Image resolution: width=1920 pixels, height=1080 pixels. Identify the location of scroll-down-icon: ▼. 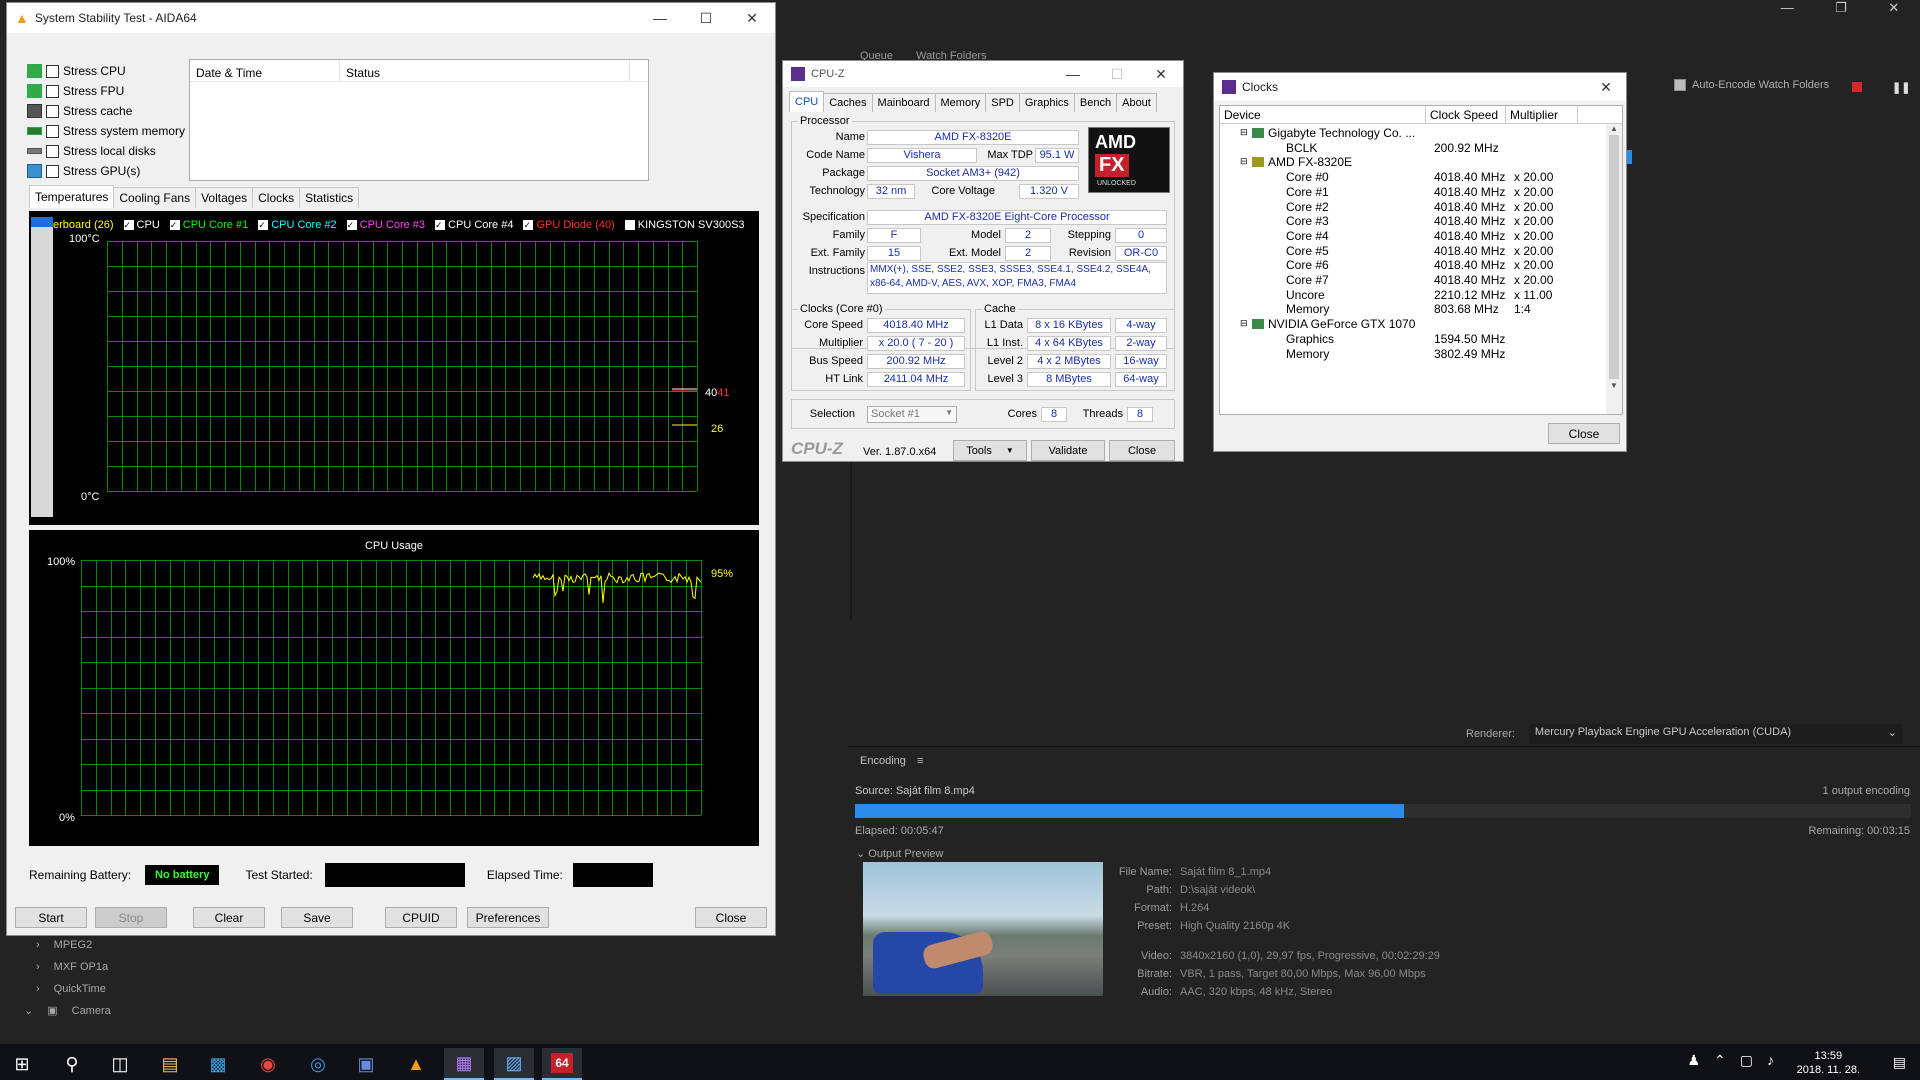
(1614, 385).